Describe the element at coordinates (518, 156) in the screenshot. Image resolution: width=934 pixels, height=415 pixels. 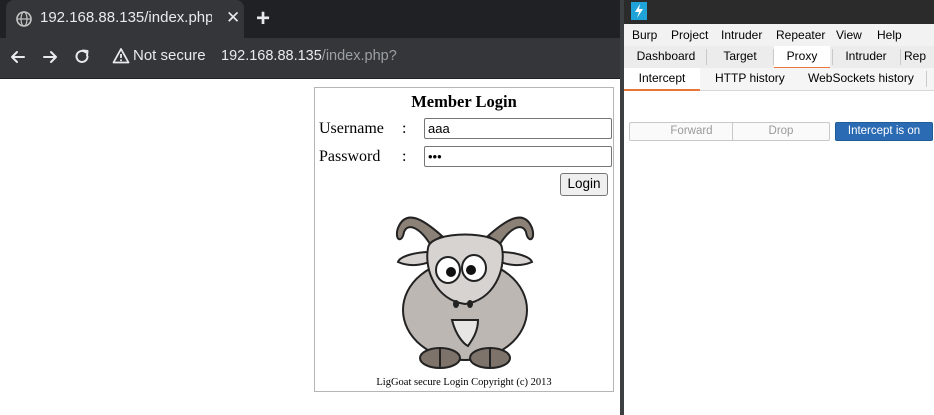
I see `password-field: •••` at that location.